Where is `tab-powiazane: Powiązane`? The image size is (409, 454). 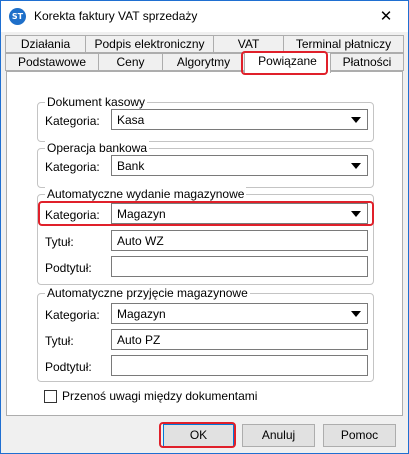 tab-powiazane: Powiązane is located at coordinates (287, 62).